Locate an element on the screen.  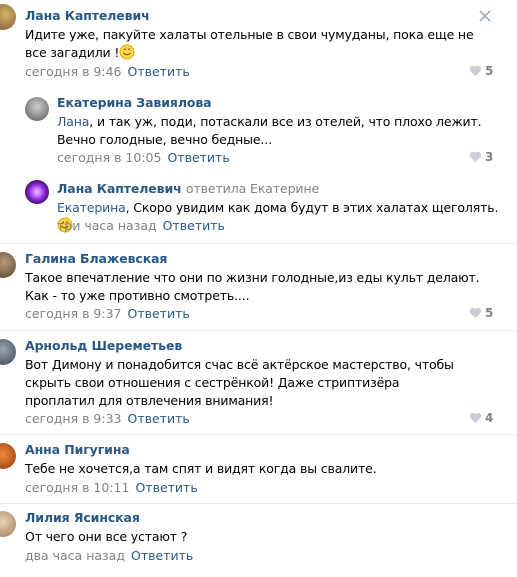
comment-author: Лилия Ясинская is located at coordinates (82, 517).